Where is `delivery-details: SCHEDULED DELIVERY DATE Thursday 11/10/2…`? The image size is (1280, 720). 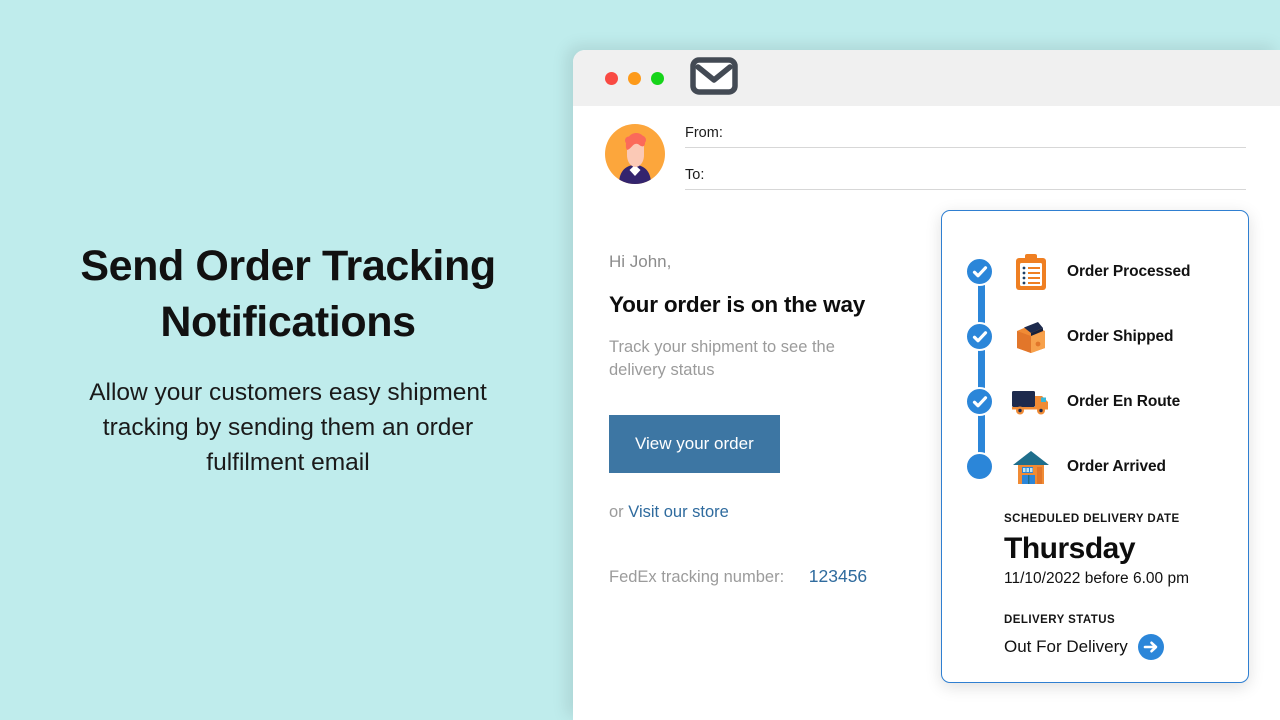
delivery-details: SCHEDULED DELIVERY DATE Thursday 11/10/2… is located at coordinates (1095, 579).